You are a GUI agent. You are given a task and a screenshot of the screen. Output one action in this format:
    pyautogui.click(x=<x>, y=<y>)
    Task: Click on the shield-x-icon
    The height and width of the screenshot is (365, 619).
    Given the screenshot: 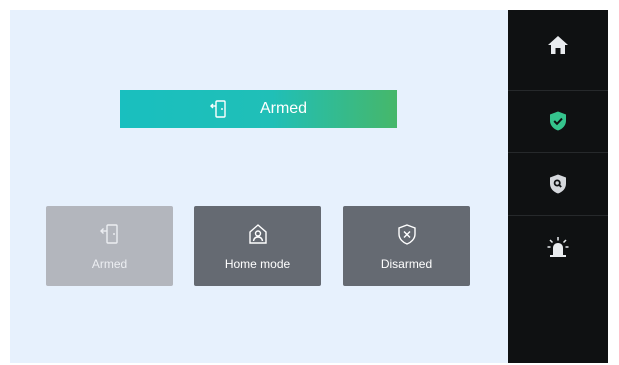 What is the action you would take?
    pyautogui.click(x=407, y=234)
    